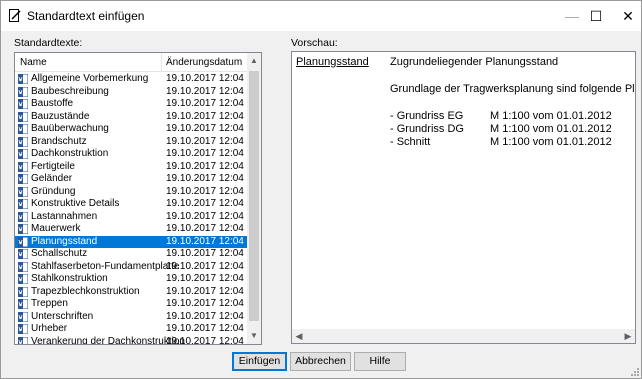  I want to click on scroll-right-arrow-icon: ▶, so click(628, 336).